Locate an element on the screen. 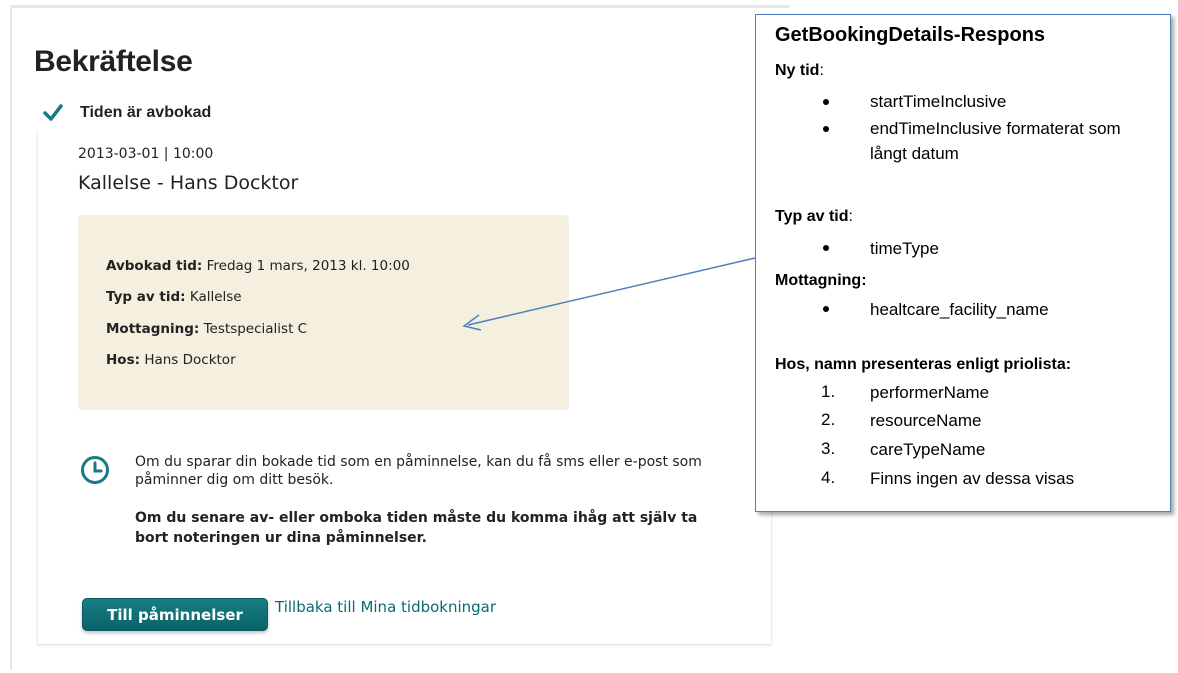 This screenshot has height=673, width=1178. detail-value: Kallelse is located at coordinates (215, 297).